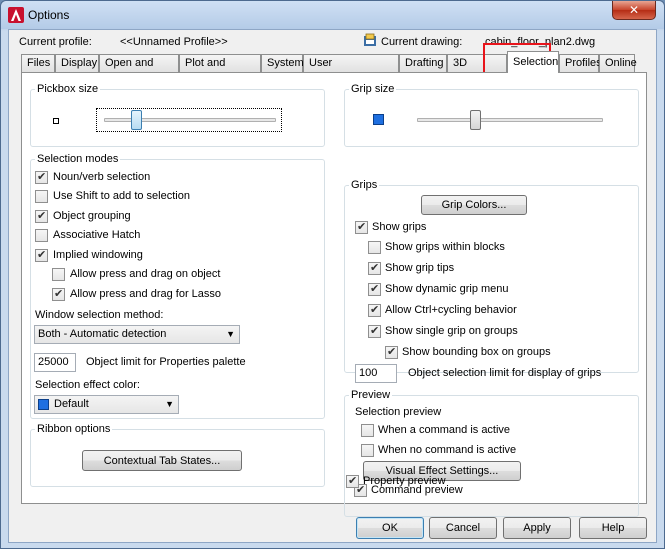  What do you see at coordinates (77, 63) in the screenshot?
I see `tab-display: Display` at bounding box center [77, 63].